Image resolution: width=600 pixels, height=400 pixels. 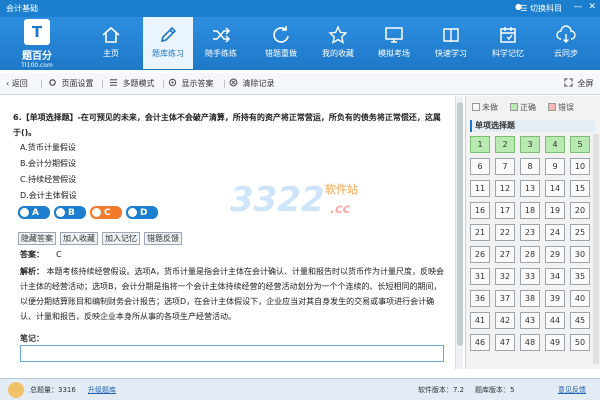 I want to click on multi-mode-button: 多题模式, so click(x=132, y=83).